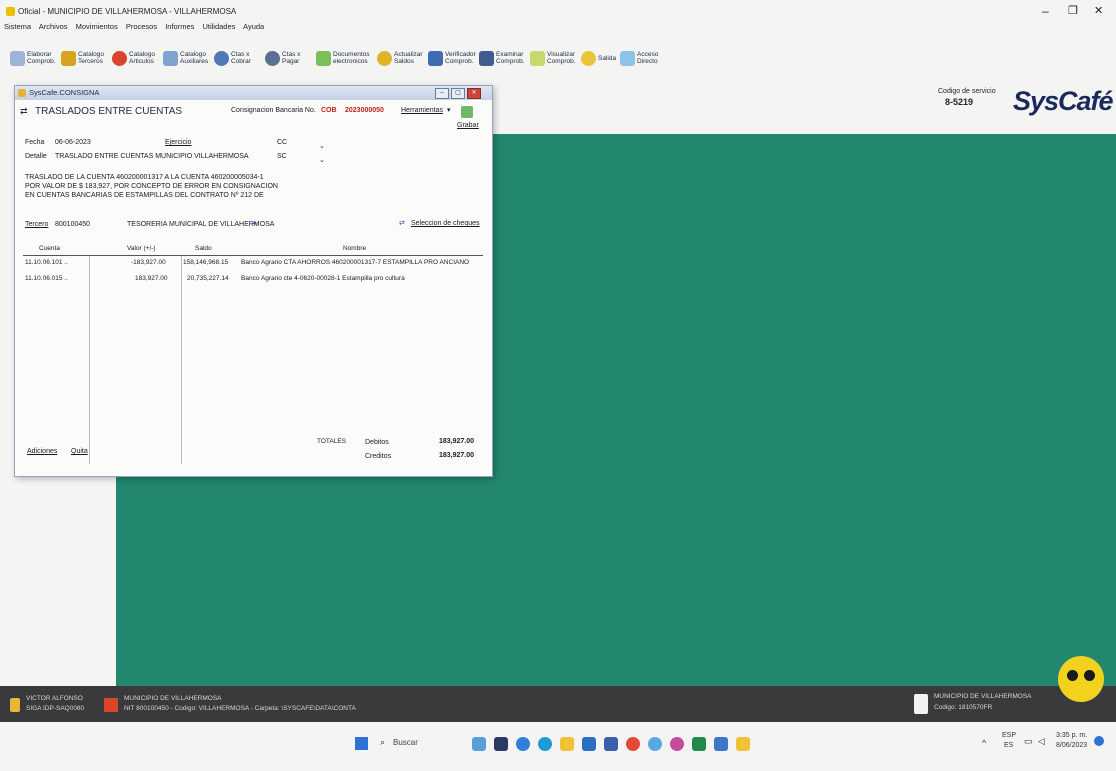  Describe the element at coordinates (967, 91) in the screenshot. I see `service-code-label: Codigo de servicio` at that location.